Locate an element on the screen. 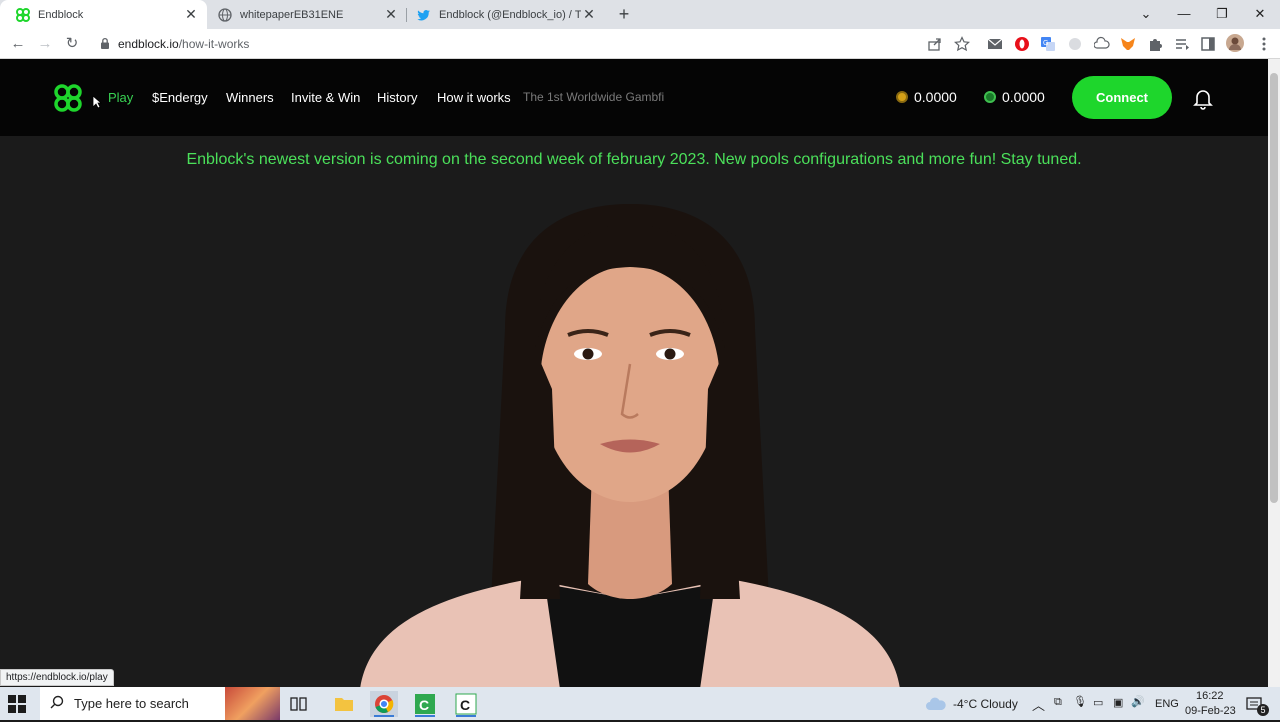 The image size is (1280, 722). tab-search-icon: ⌄ is located at coordinates (1146, 14).